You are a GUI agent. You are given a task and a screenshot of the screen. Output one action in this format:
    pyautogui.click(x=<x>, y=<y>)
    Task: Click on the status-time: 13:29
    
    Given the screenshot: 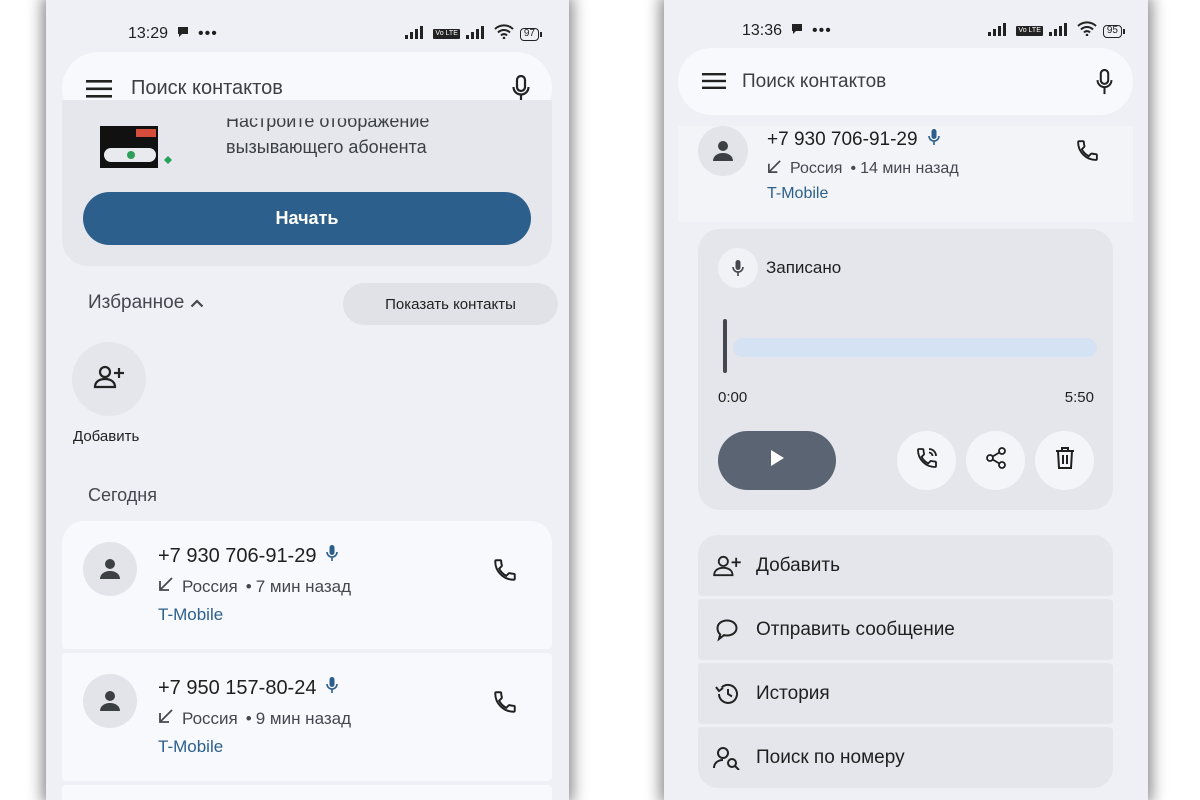 What is the action you would take?
    pyautogui.click(x=148, y=33)
    